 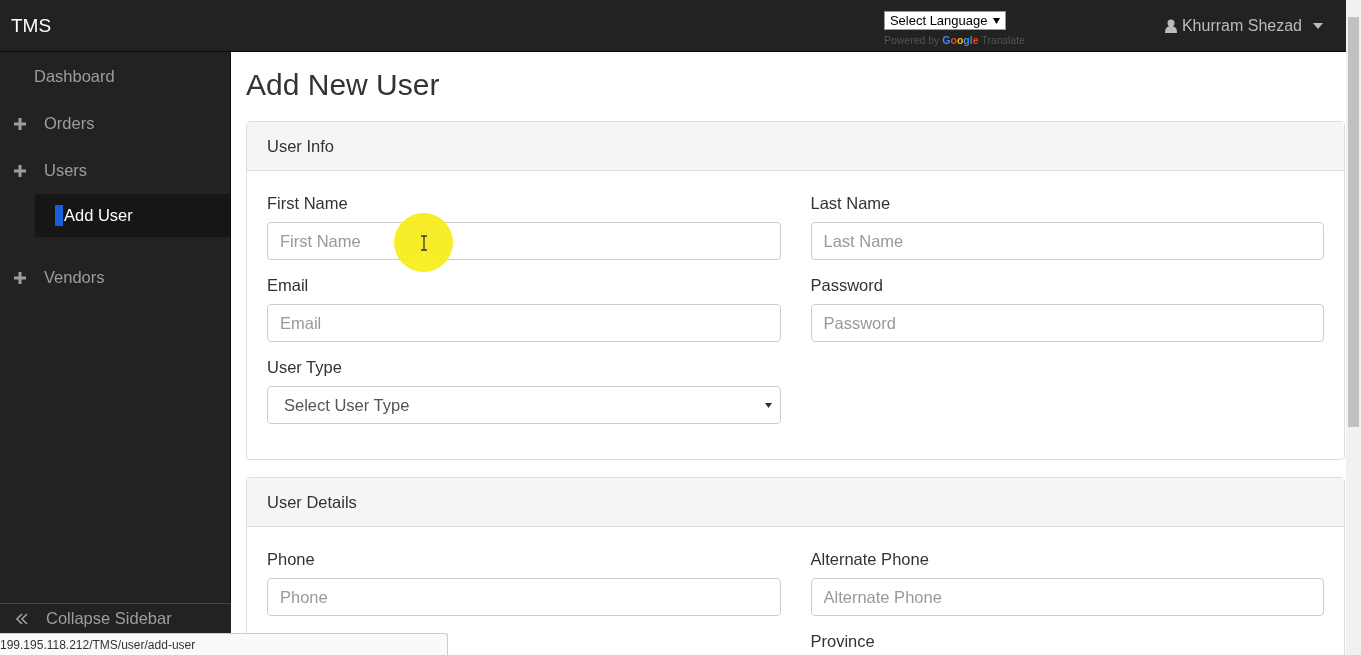 What do you see at coordinates (115, 76) in the screenshot?
I see `sidebar-item: Dashboard` at bounding box center [115, 76].